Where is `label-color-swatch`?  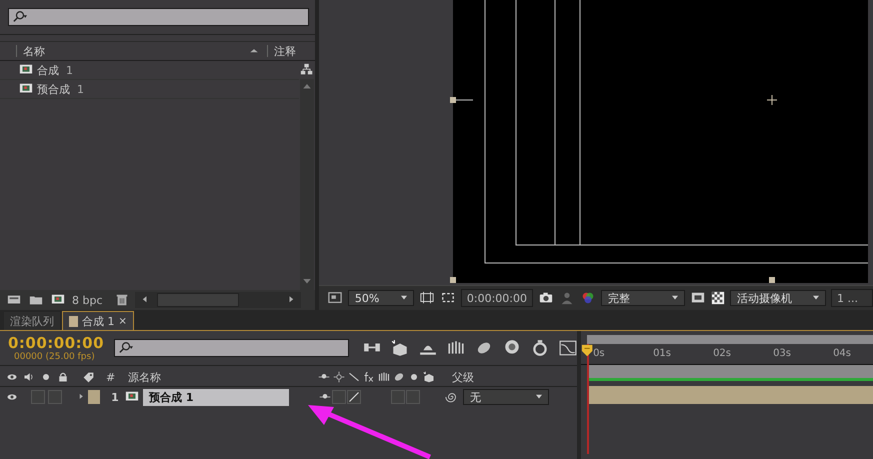 label-color-swatch is located at coordinates (94, 397).